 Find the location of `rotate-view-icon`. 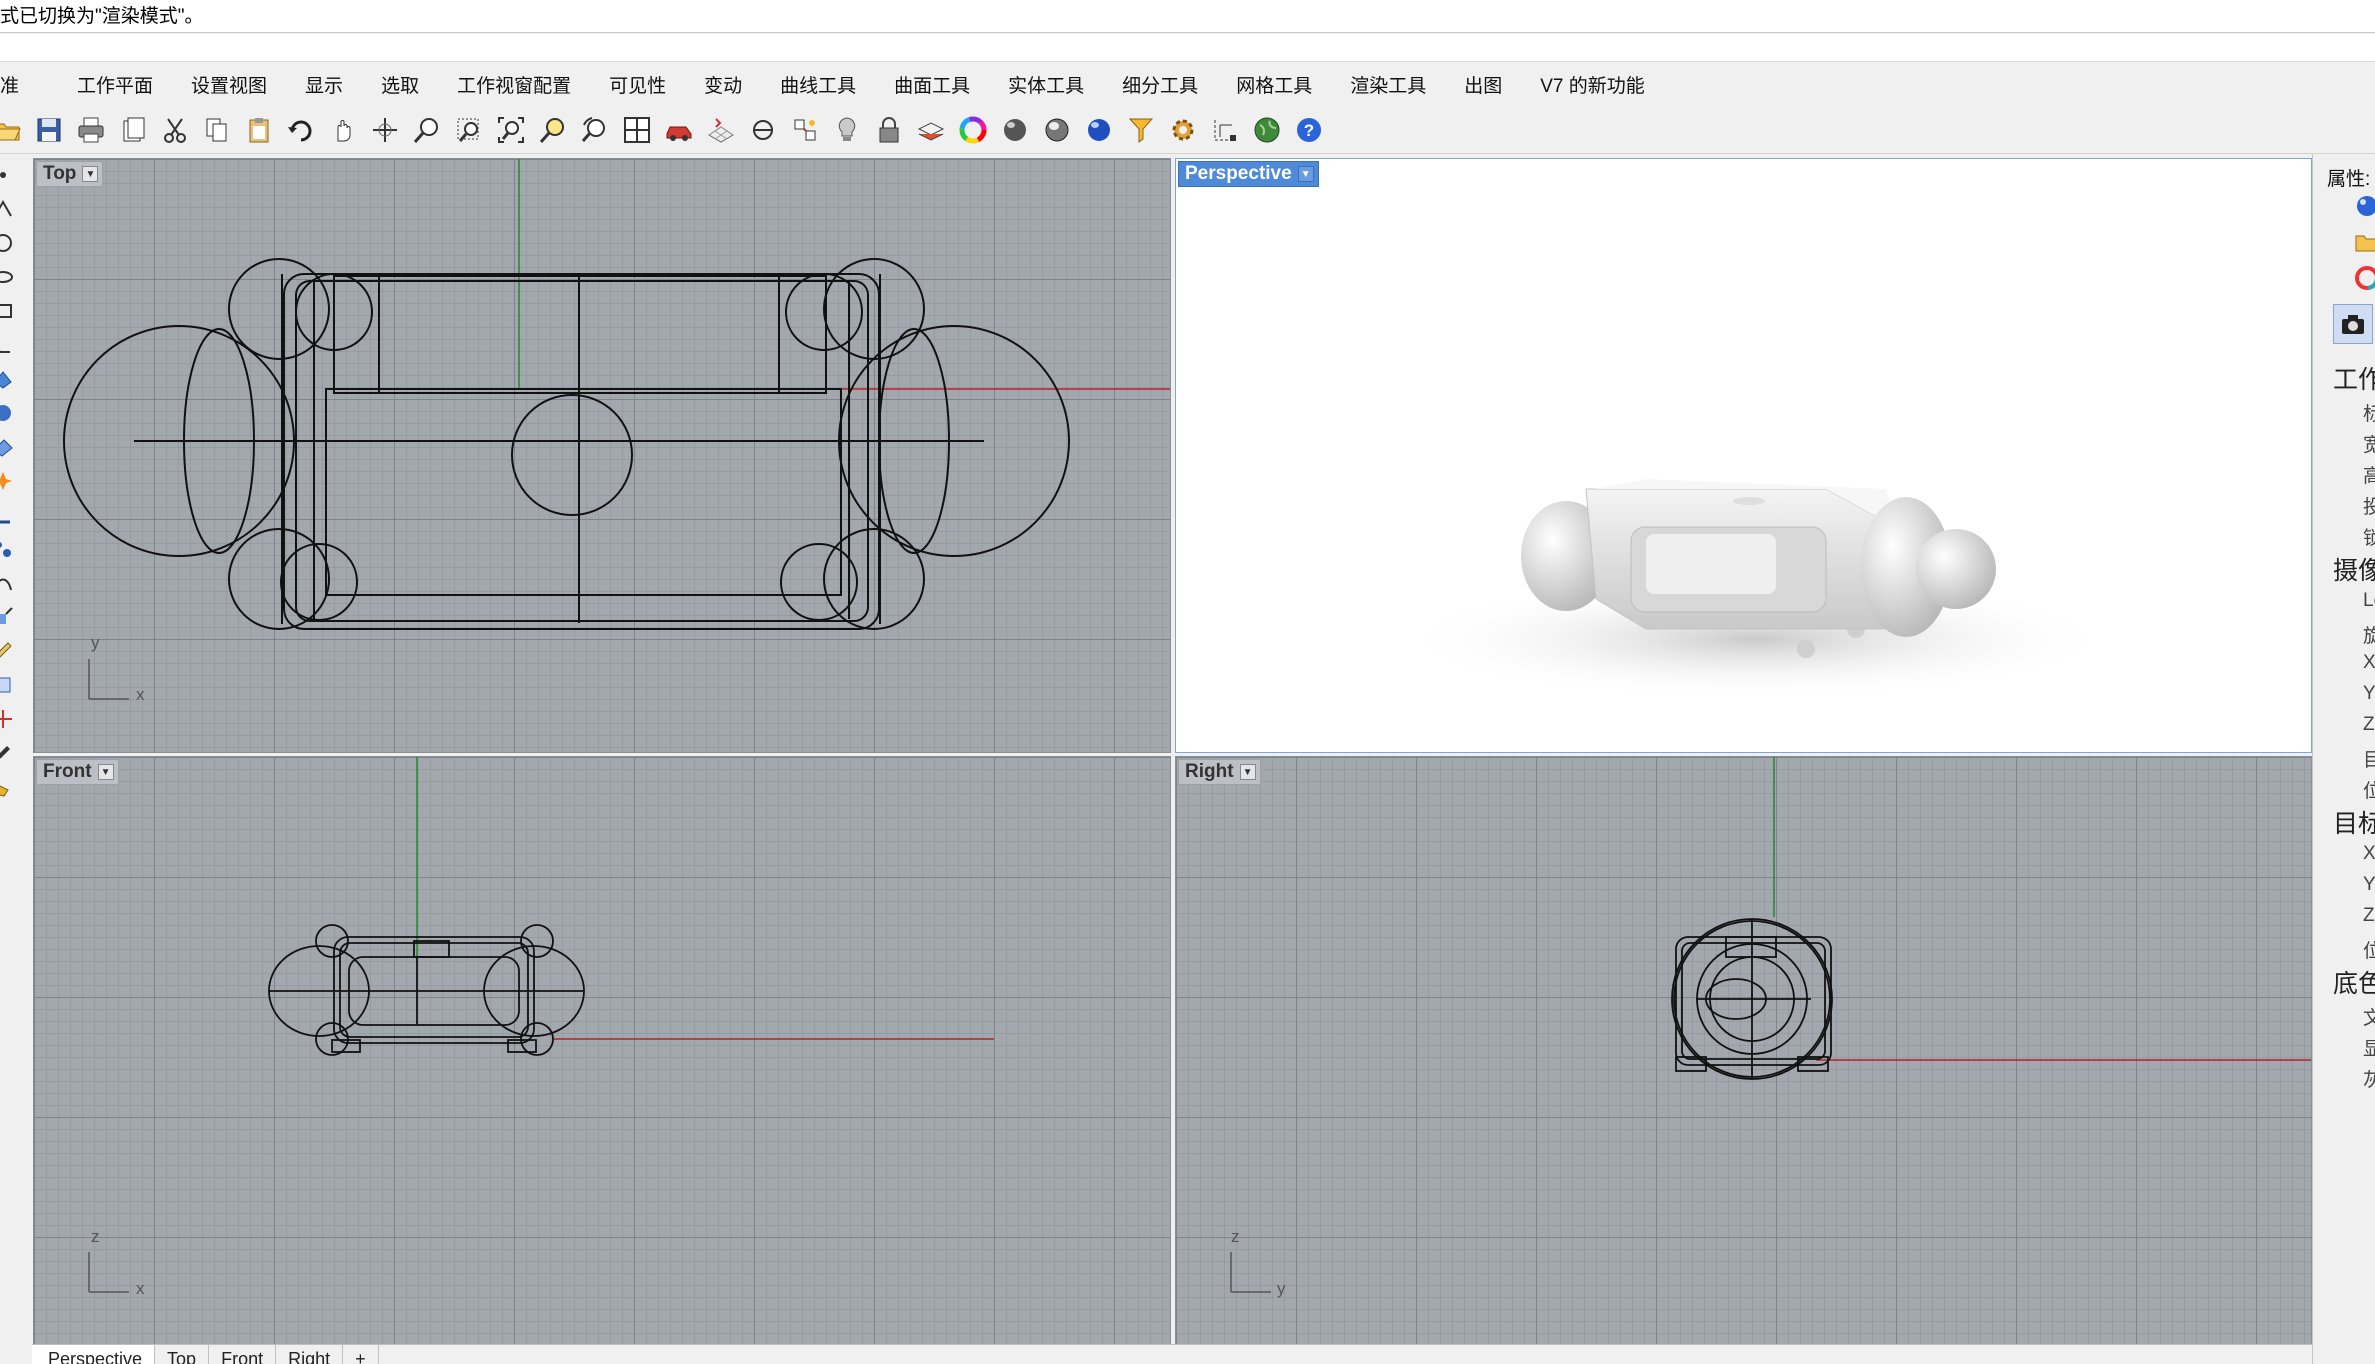

rotate-view-icon is located at coordinates (385, 130).